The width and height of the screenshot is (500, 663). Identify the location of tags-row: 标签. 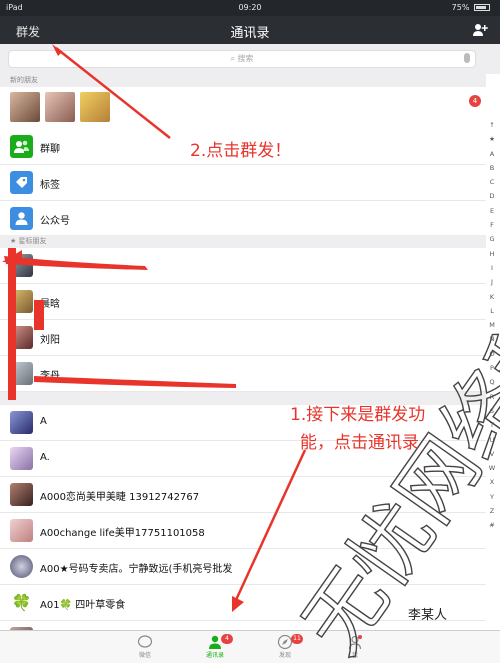
(243, 183).